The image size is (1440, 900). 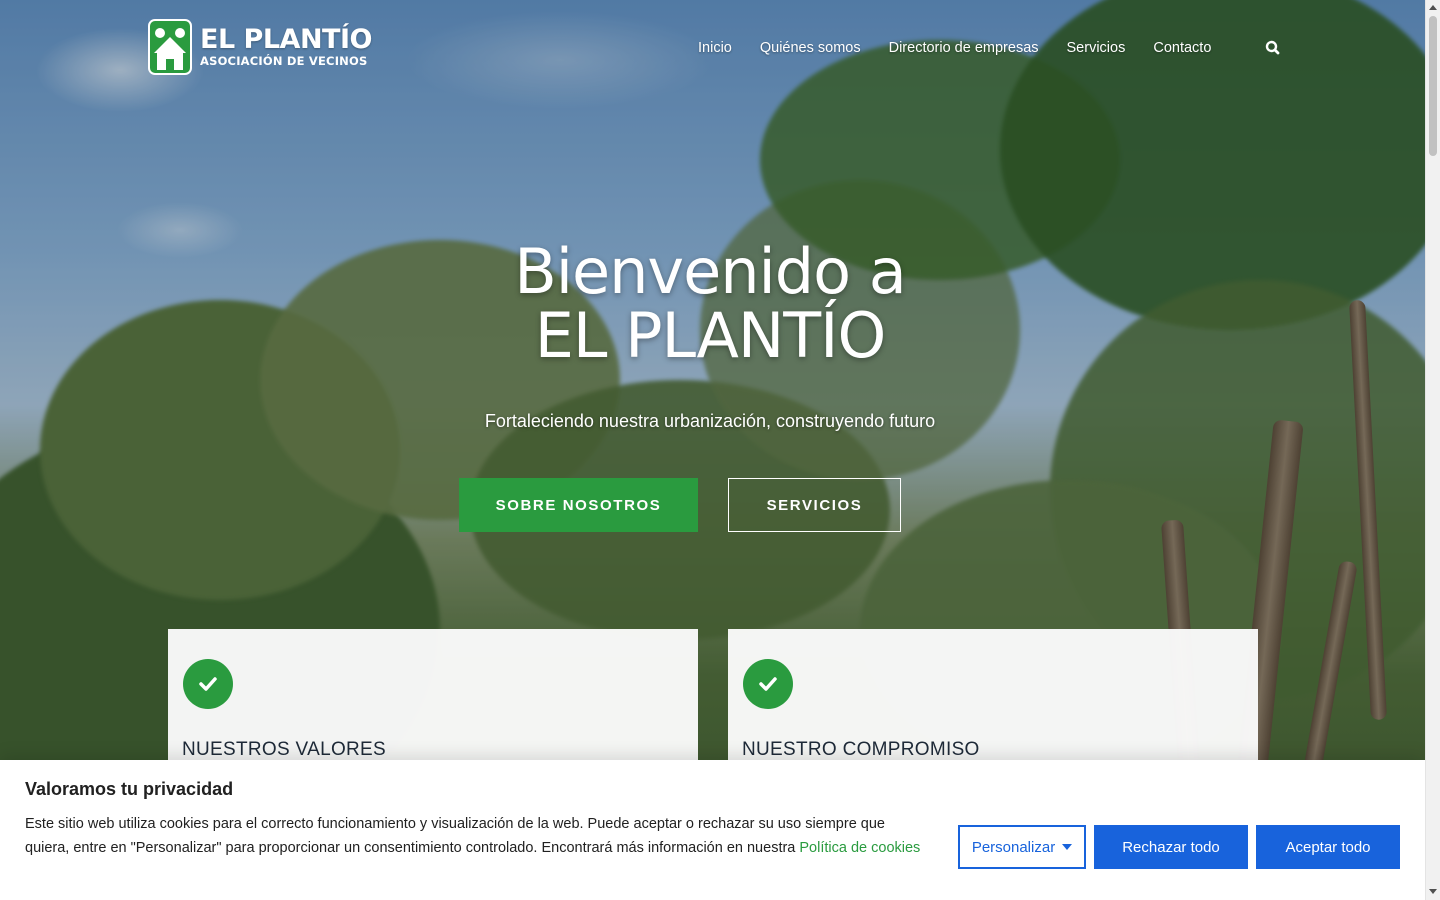 What do you see at coordinates (964, 48) in the screenshot?
I see `nav-item-directorio: Directorio de empresas` at bounding box center [964, 48].